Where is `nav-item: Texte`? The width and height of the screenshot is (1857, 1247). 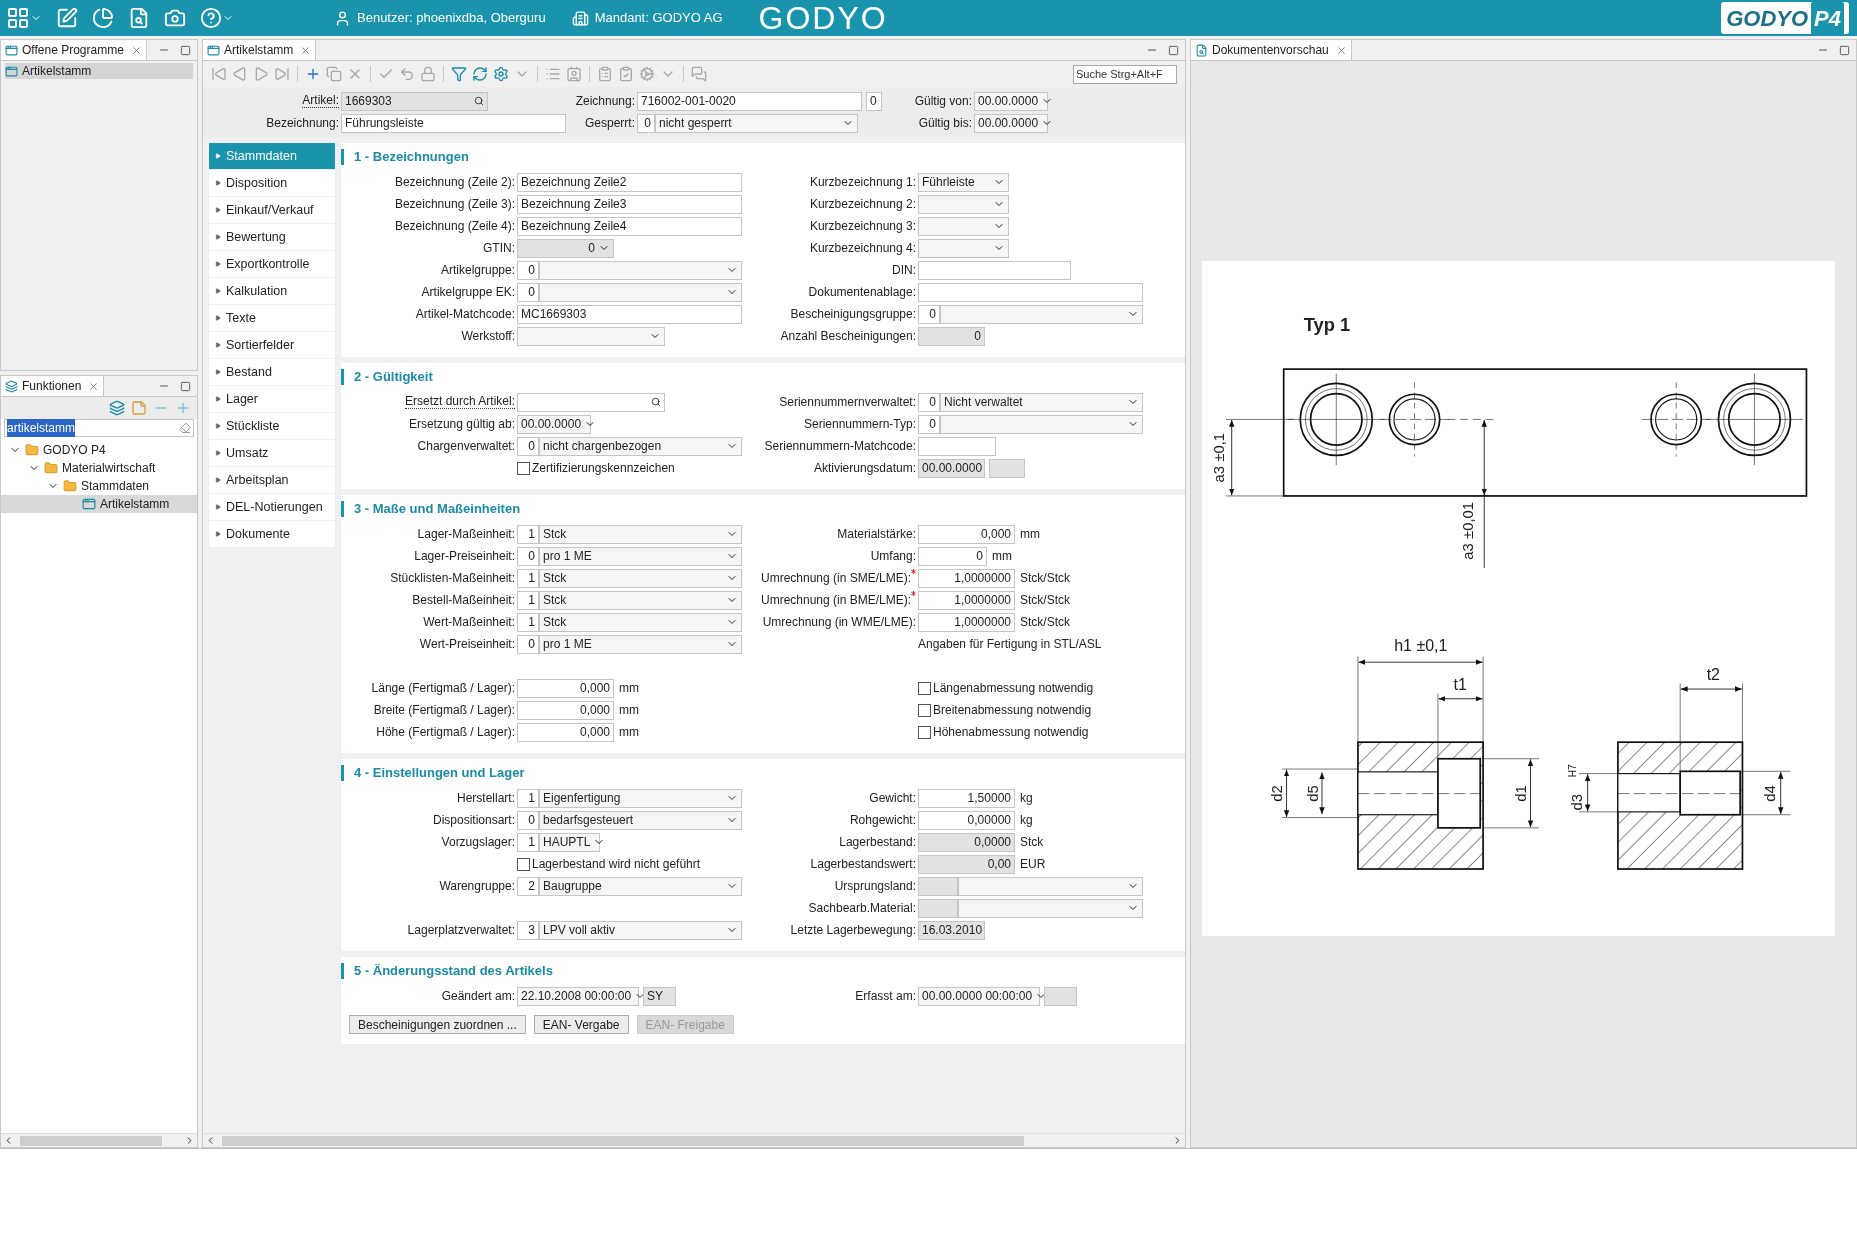 nav-item: Texte is located at coordinates (272, 318).